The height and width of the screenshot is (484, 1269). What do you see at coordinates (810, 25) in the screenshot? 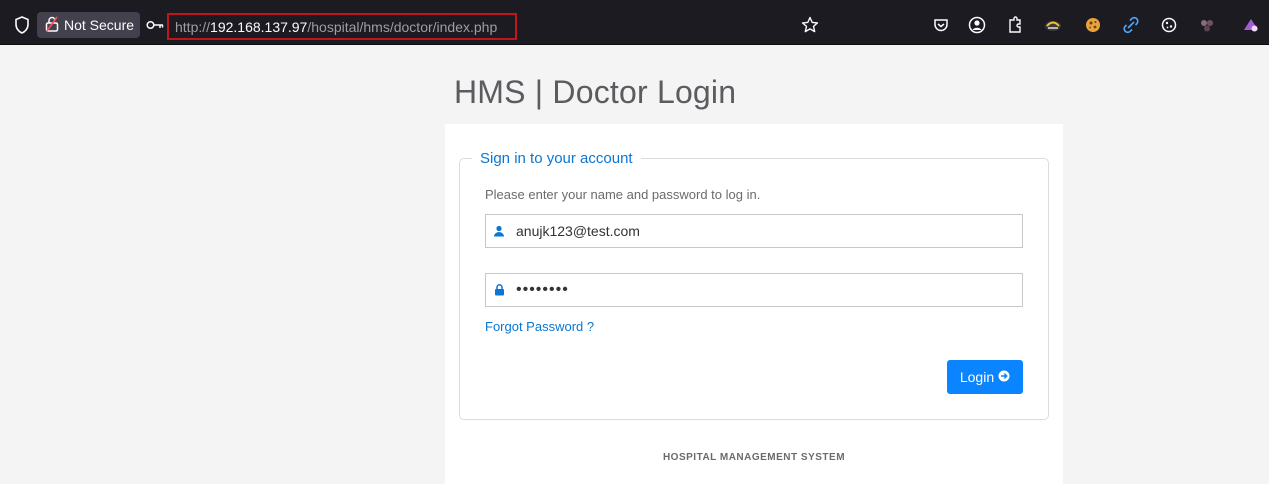
I see `bookmark-star-icon` at bounding box center [810, 25].